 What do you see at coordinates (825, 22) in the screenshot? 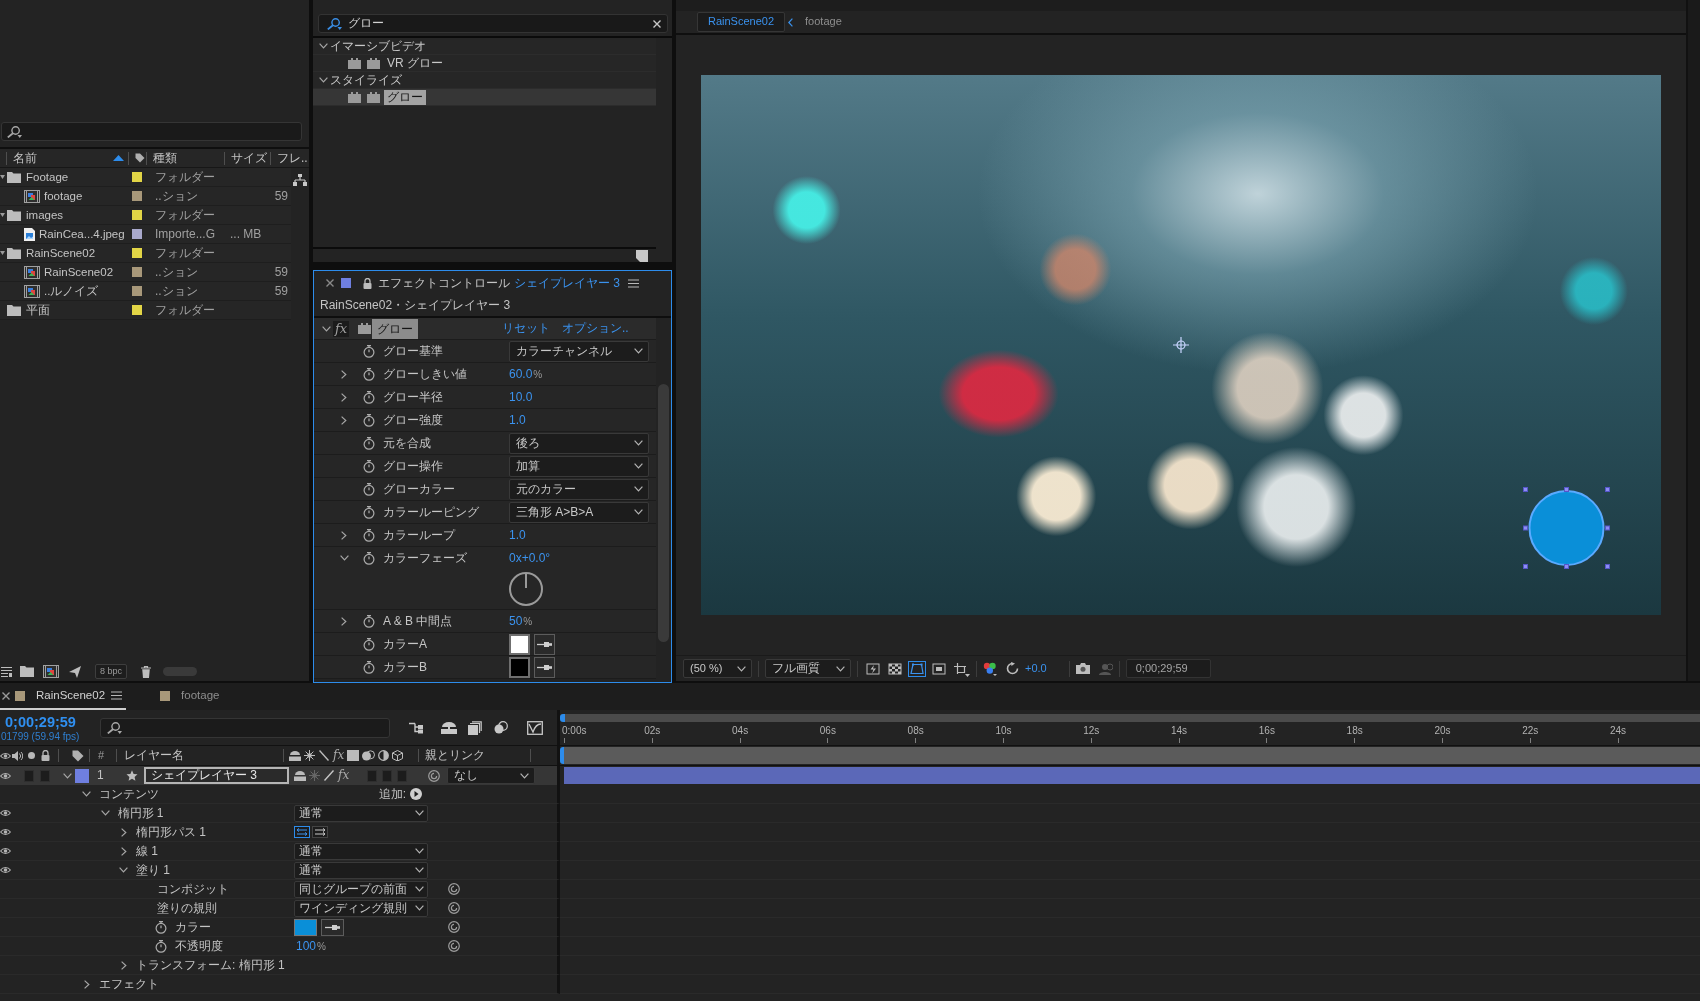
I see `breadcrumb: footage` at bounding box center [825, 22].